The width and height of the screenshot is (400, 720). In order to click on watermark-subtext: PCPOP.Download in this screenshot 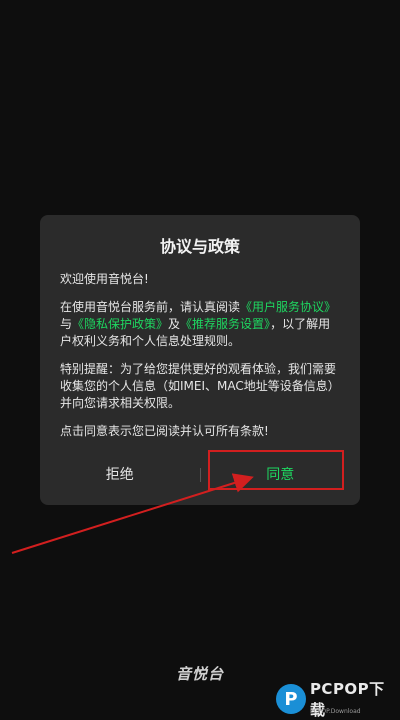, I will do `click(335, 711)`.